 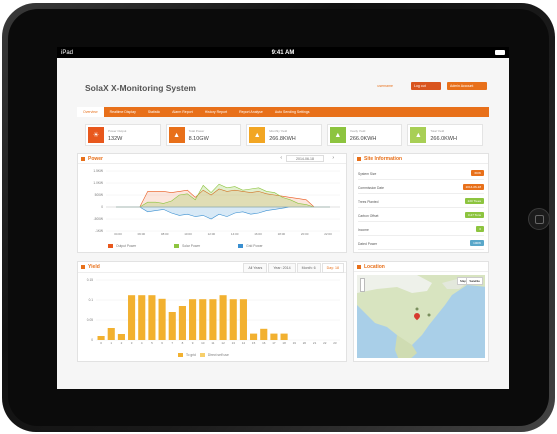 I want to click on card-total-yield: ▲ Total Yield 266.0KWH, so click(x=445, y=135).